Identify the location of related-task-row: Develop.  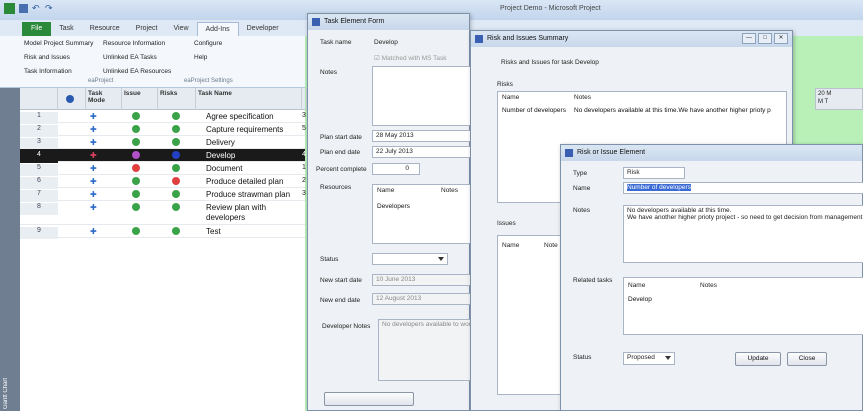
(640, 299).